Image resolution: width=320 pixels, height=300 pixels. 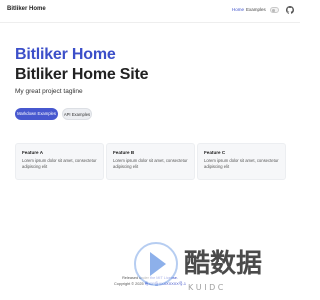 I want to click on hero-title: Bitliker Home, so click(x=65, y=54).